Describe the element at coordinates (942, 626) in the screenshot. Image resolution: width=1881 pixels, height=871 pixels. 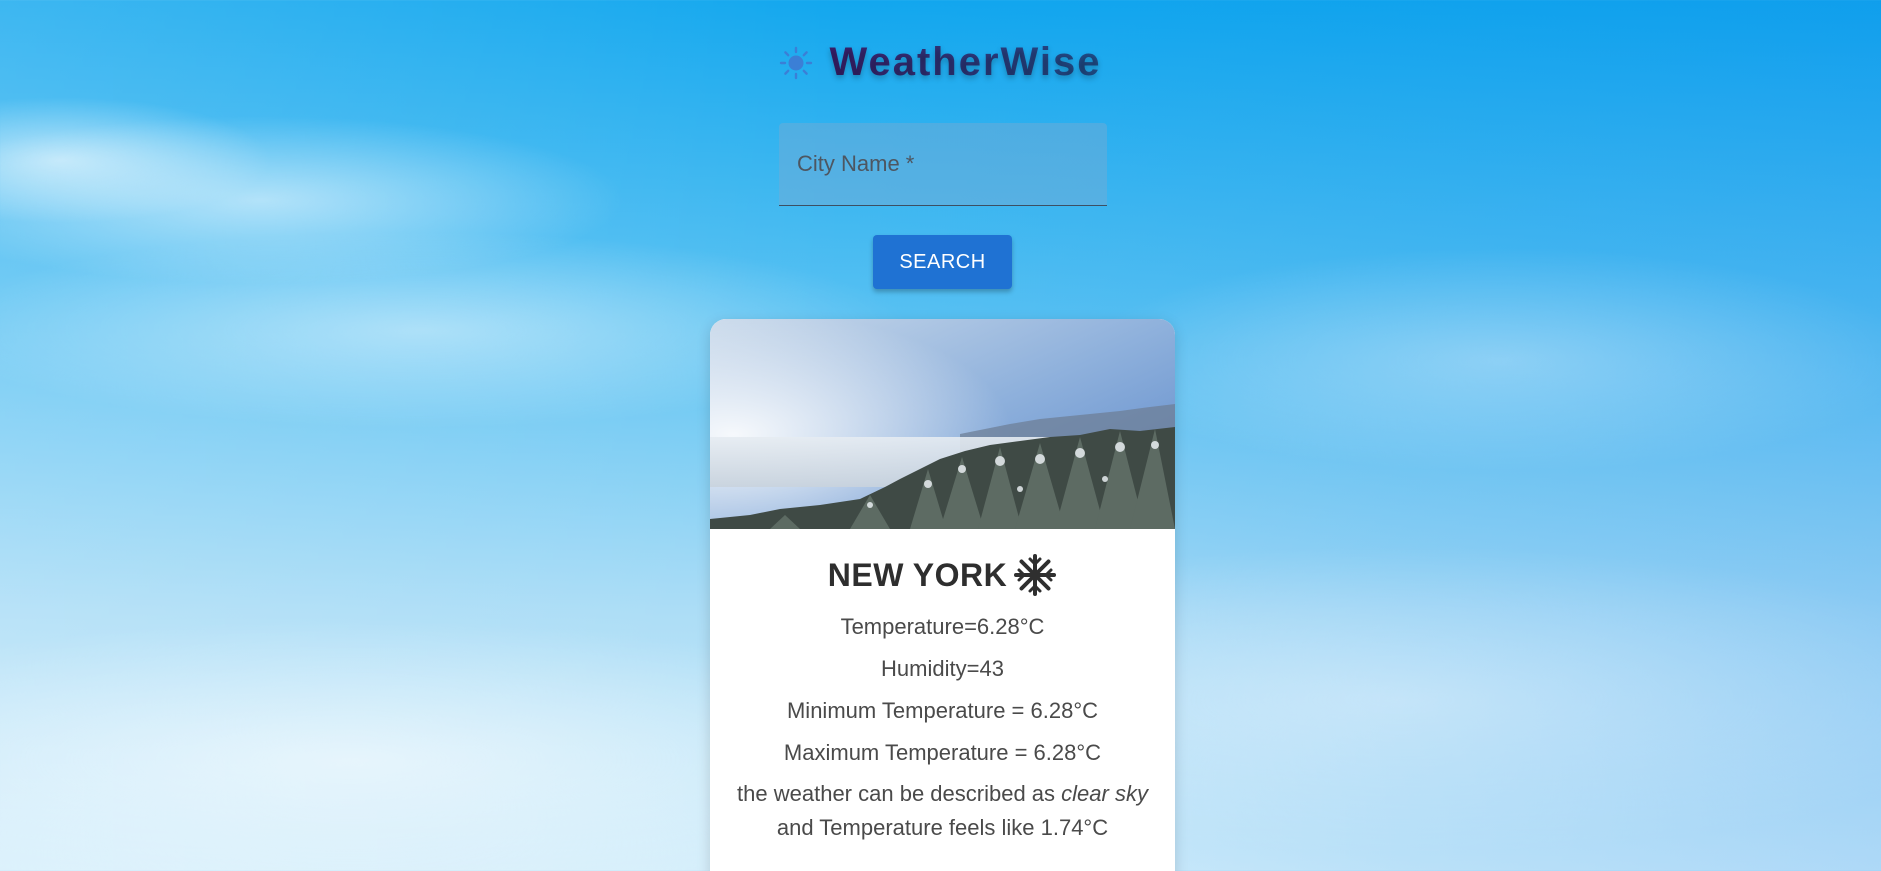
I see `temperature-text: Temperature=6.28°C` at that location.